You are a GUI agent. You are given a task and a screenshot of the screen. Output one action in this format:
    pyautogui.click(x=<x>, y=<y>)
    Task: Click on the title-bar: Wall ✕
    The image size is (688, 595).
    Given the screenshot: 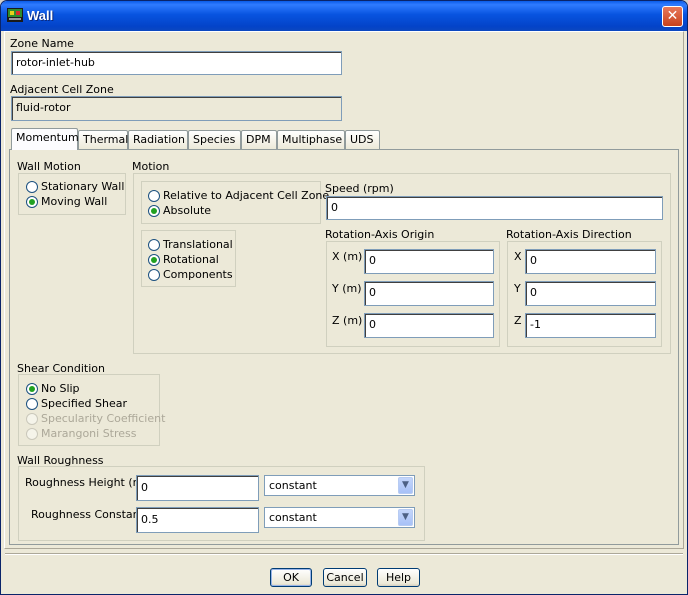 What is the action you would take?
    pyautogui.click(x=344, y=16)
    